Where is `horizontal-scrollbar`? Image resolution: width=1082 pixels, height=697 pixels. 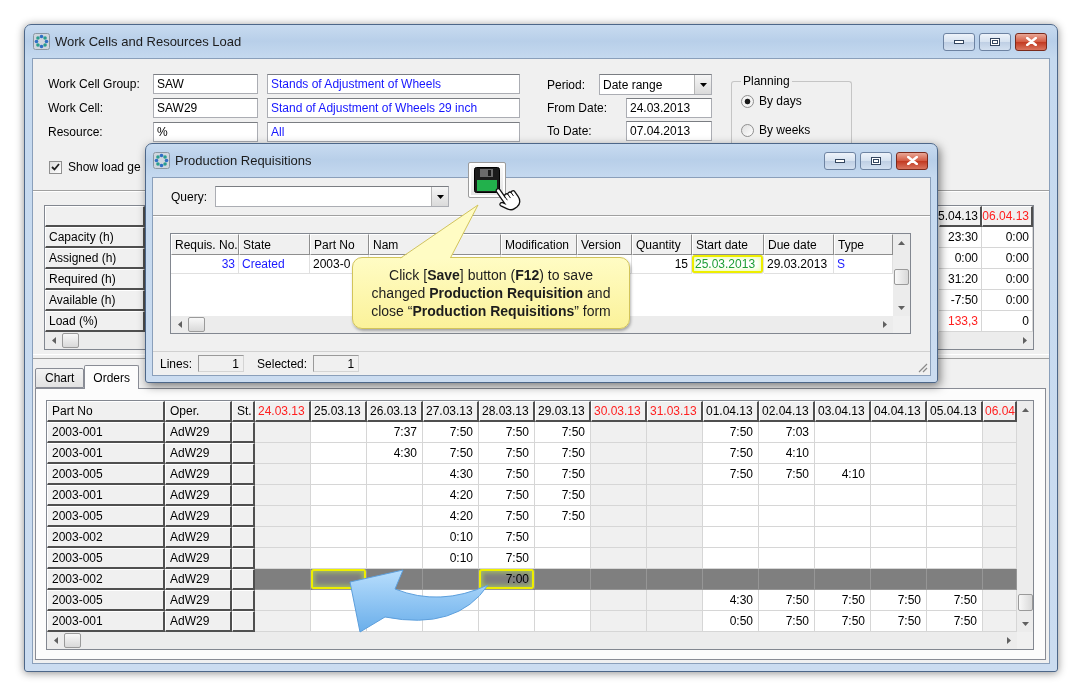 horizontal-scrollbar is located at coordinates (532, 640).